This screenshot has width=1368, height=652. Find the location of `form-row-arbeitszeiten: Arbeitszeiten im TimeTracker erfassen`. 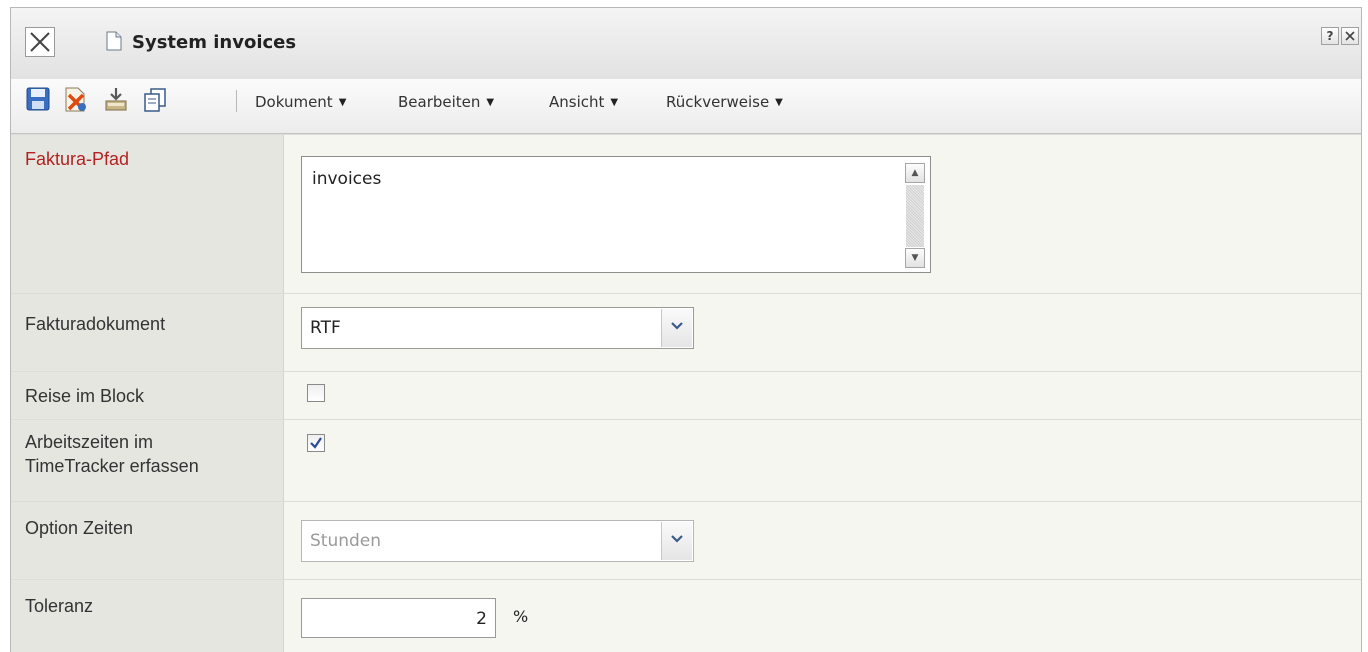

form-row-arbeitszeiten: Arbeitszeiten im TimeTracker erfassen is located at coordinates (686, 460).